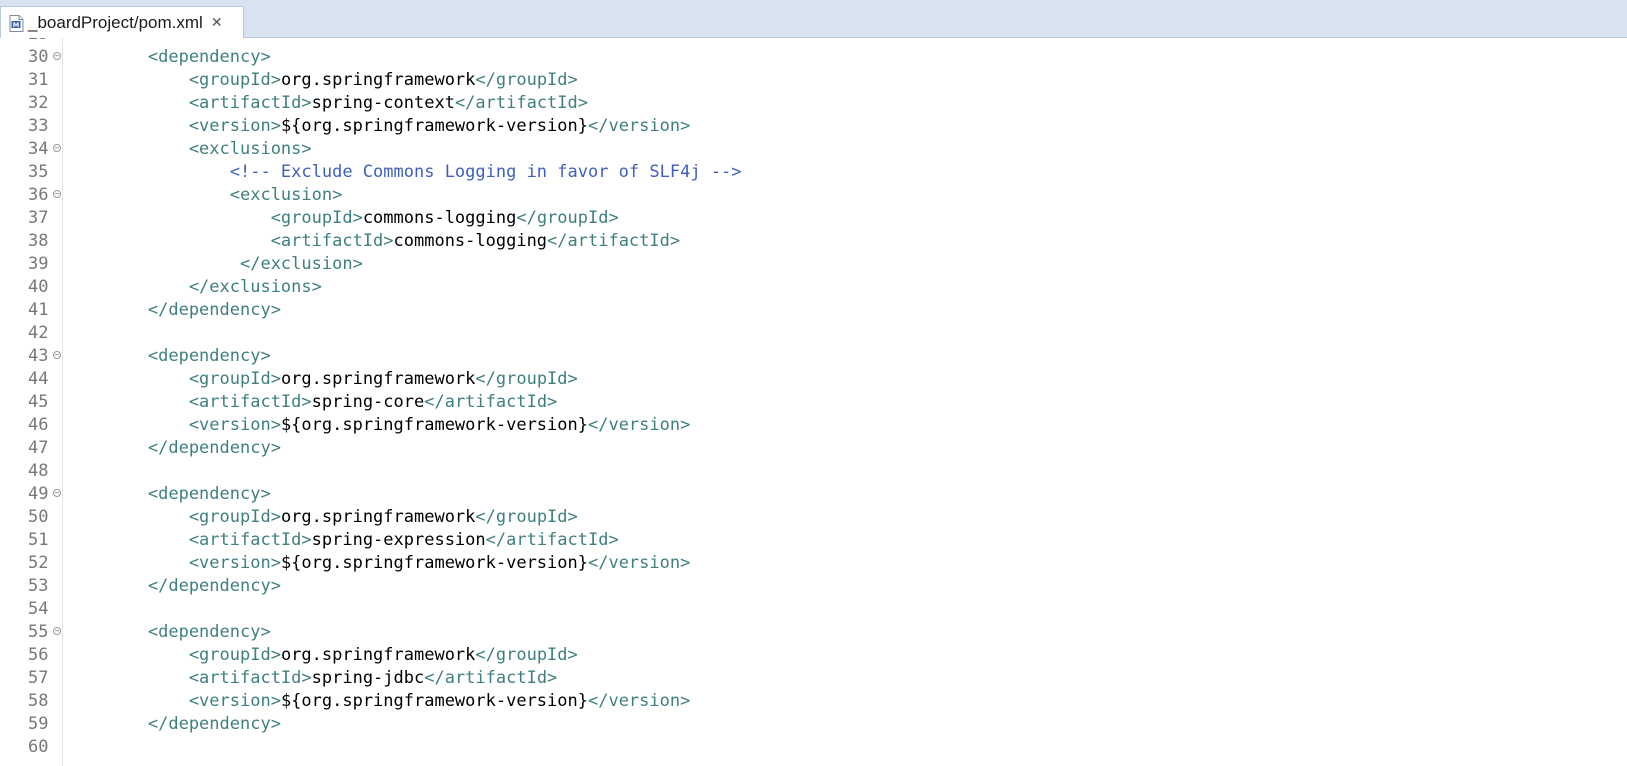  I want to click on line-number: 41, so click(33, 310).